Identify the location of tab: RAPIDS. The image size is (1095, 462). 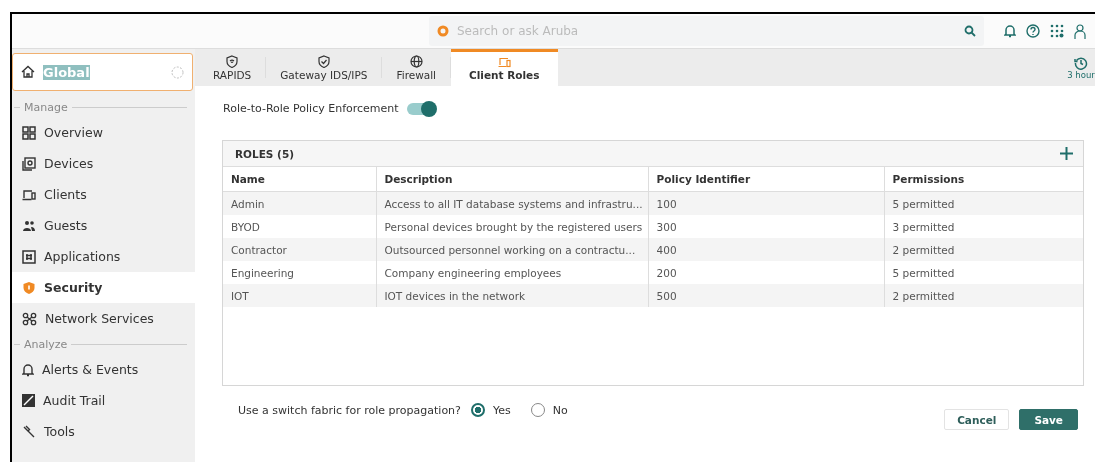
(232, 67).